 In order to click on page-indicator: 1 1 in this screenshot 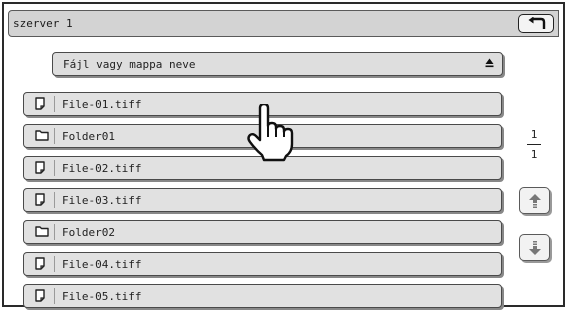, I will do `click(534, 144)`.